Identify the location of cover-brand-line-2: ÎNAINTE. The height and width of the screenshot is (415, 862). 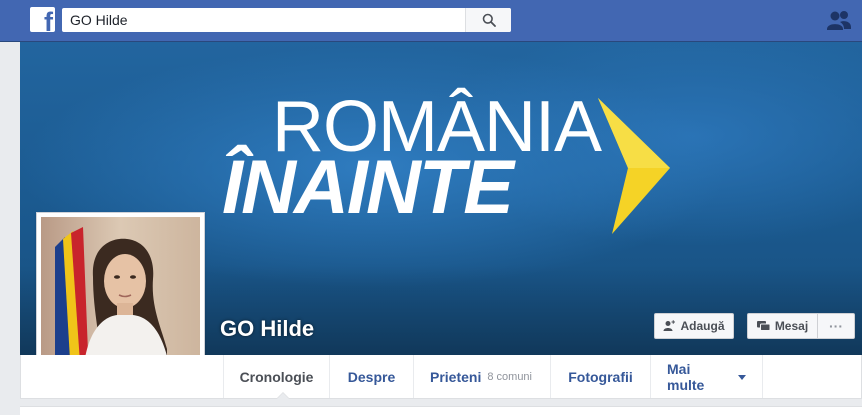
(368, 187).